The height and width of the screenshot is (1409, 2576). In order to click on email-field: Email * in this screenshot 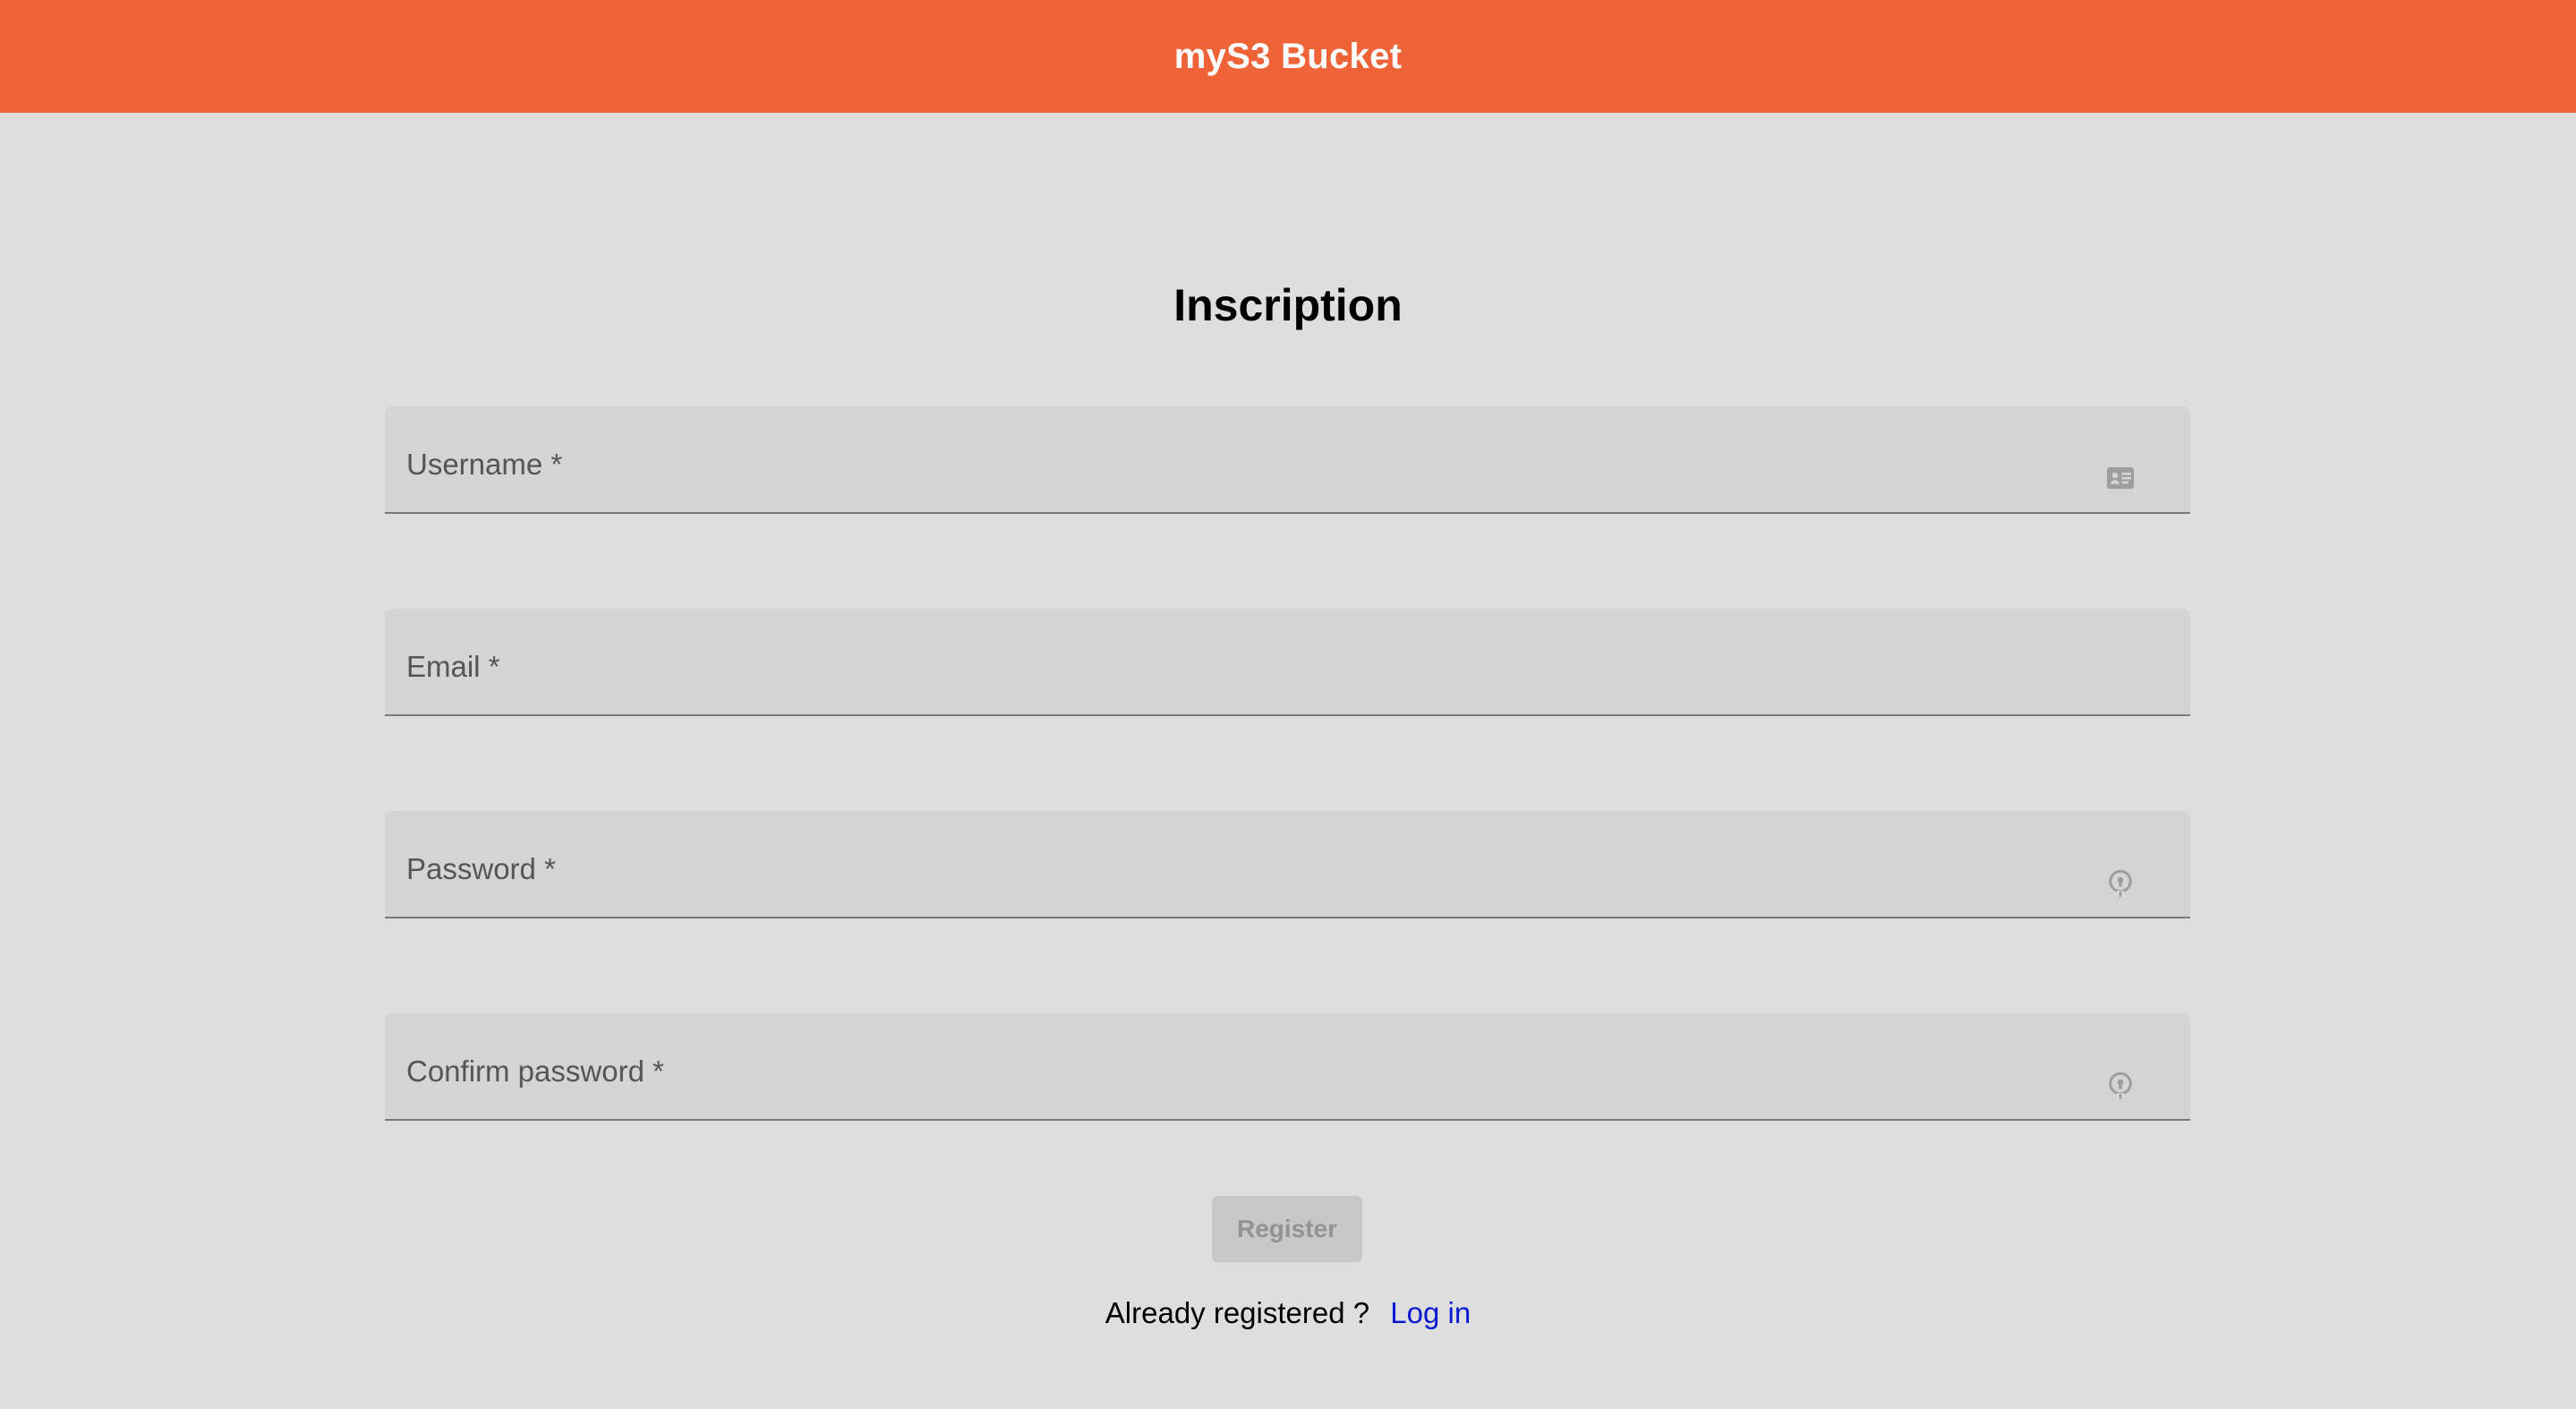, I will do `click(1287, 662)`.